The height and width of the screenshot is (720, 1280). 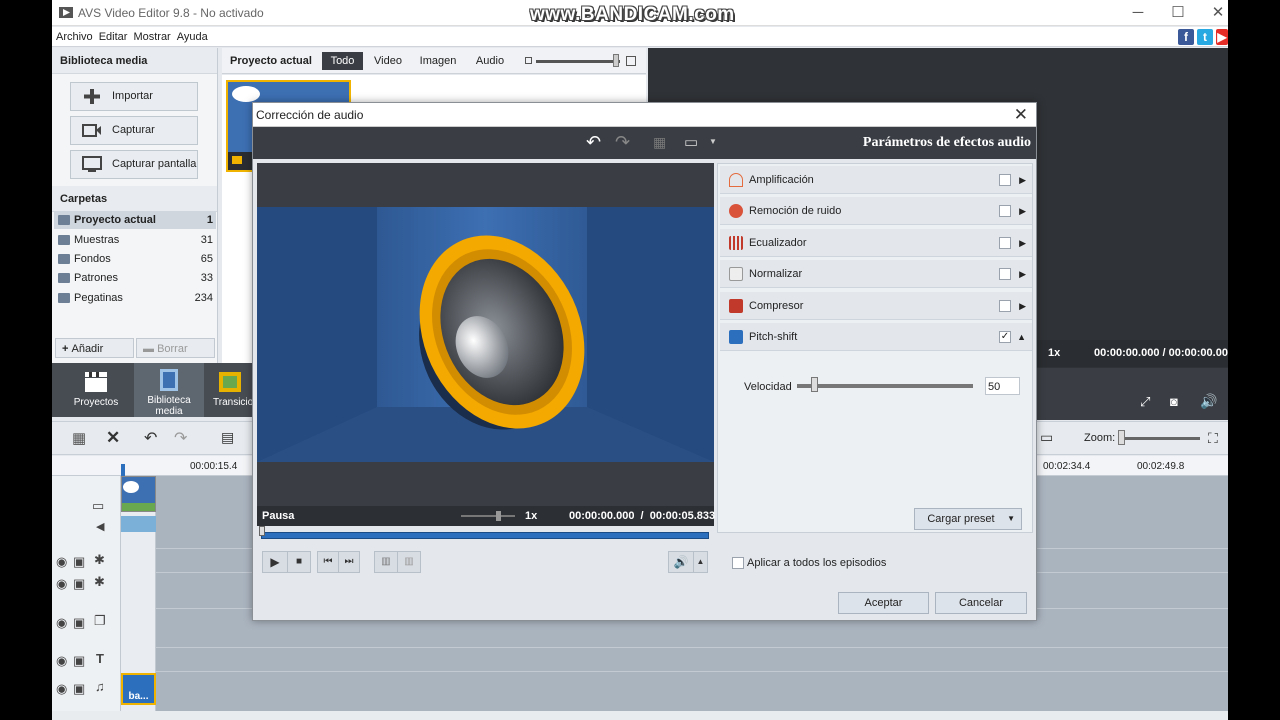 I want to click on snapshot-icon: ◙, so click(x=1174, y=401).